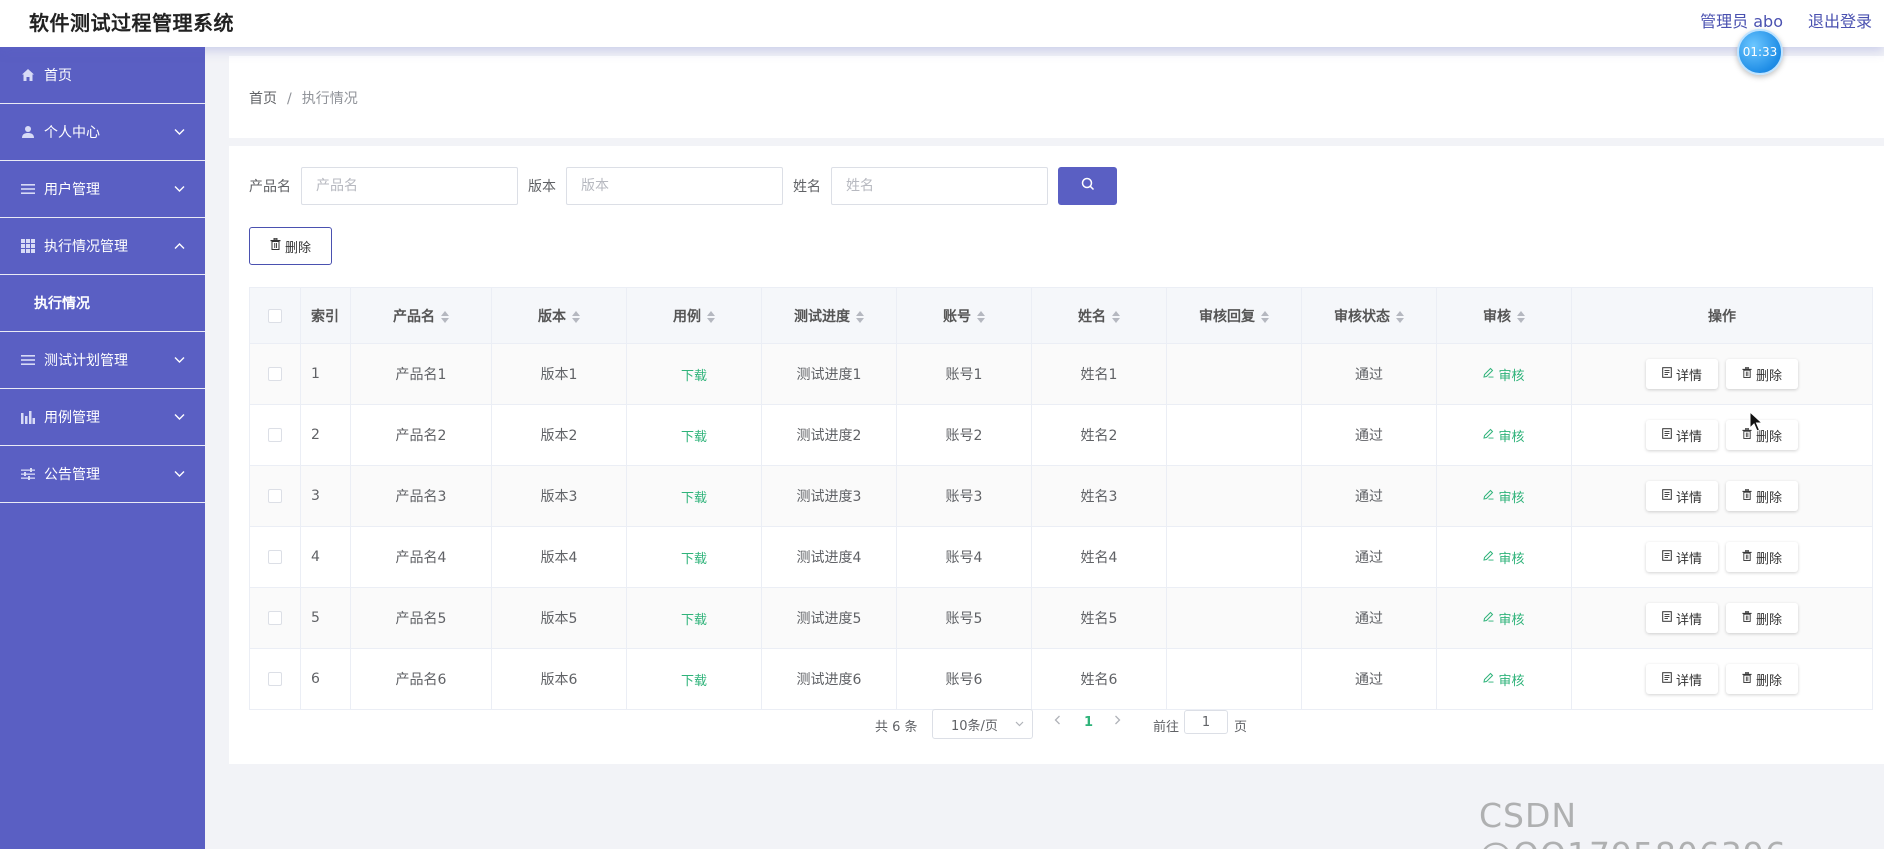 This screenshot has width=1884, height=849. I want to click on search-bar: 产品名 版本 姓名, so click(683, 186).